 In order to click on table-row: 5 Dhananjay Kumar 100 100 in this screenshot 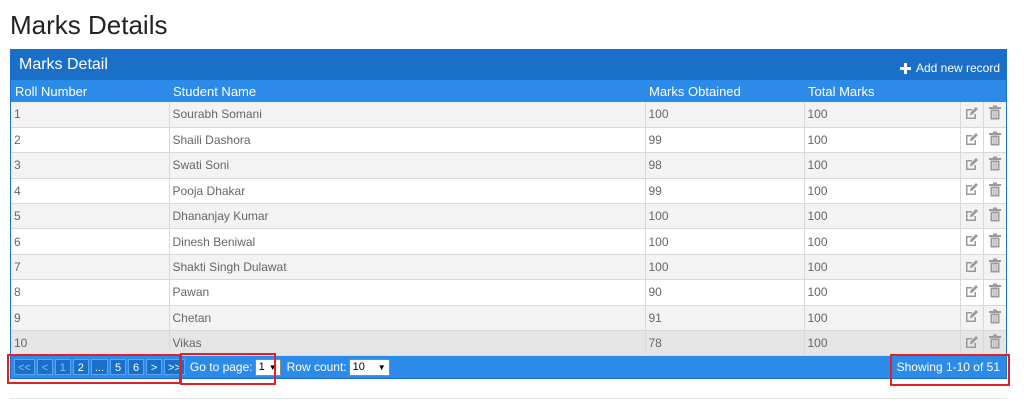, I will do `click(508, 216)`.